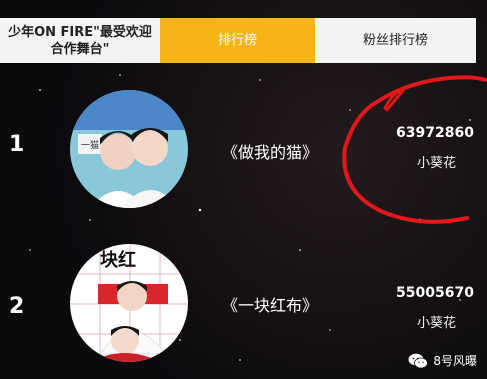  I want to click on avatar-image-2: 块红, so click(129, 303).